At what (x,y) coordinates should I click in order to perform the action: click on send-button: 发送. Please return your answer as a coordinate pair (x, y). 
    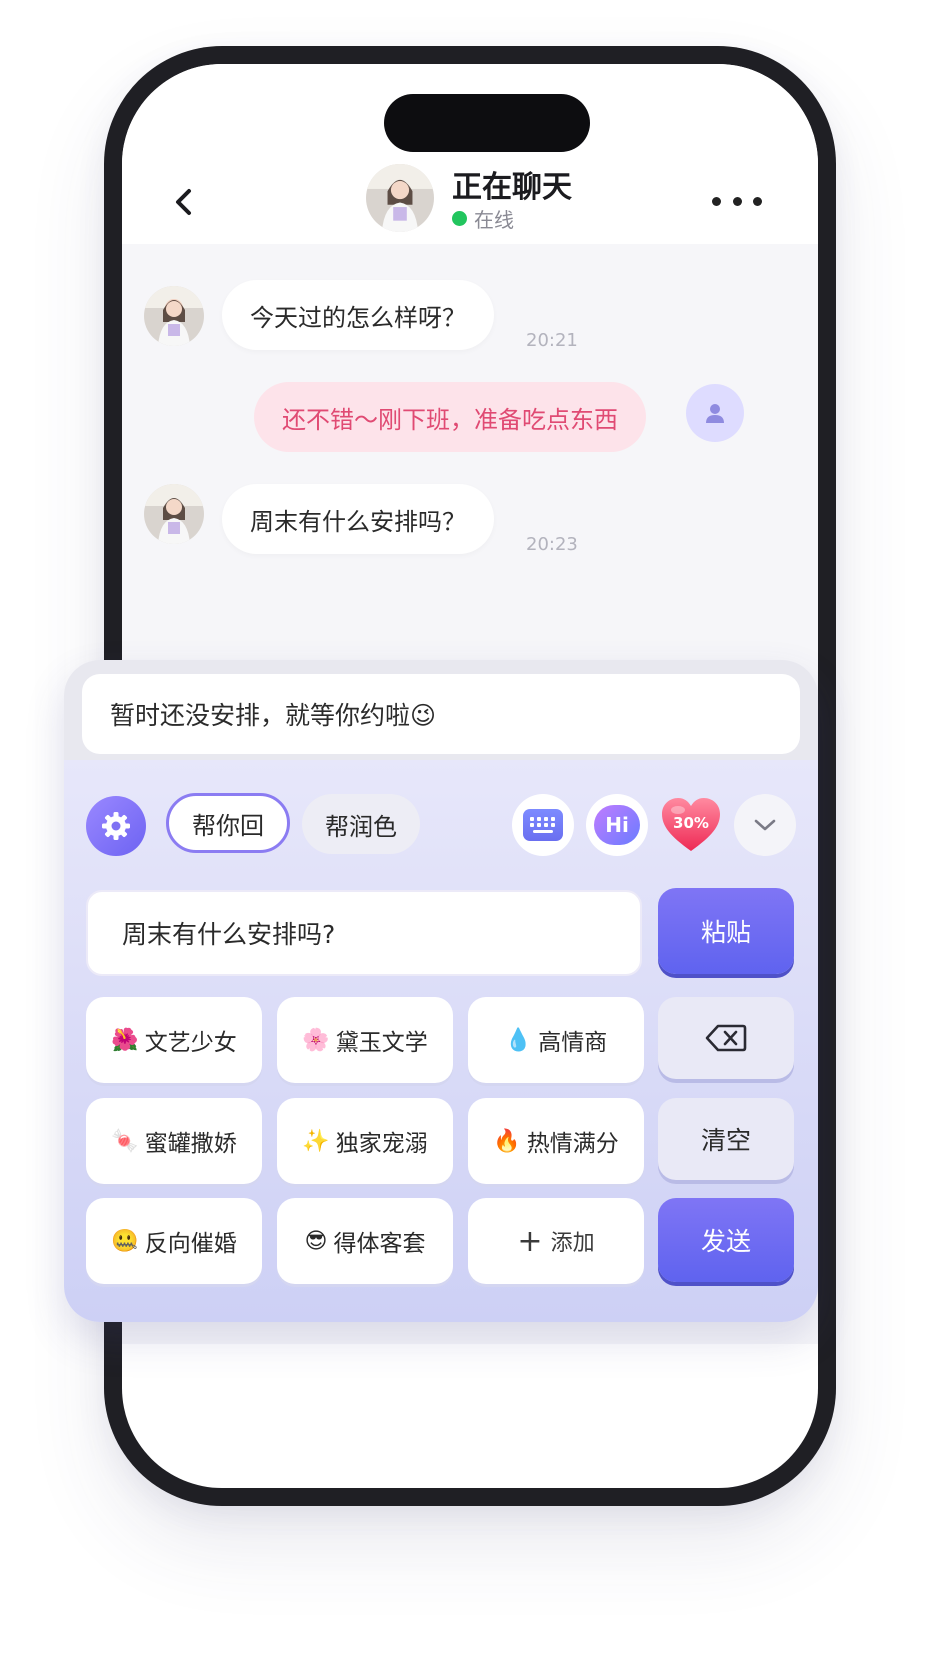
    Looking at the image, I should click on (726, 1240).